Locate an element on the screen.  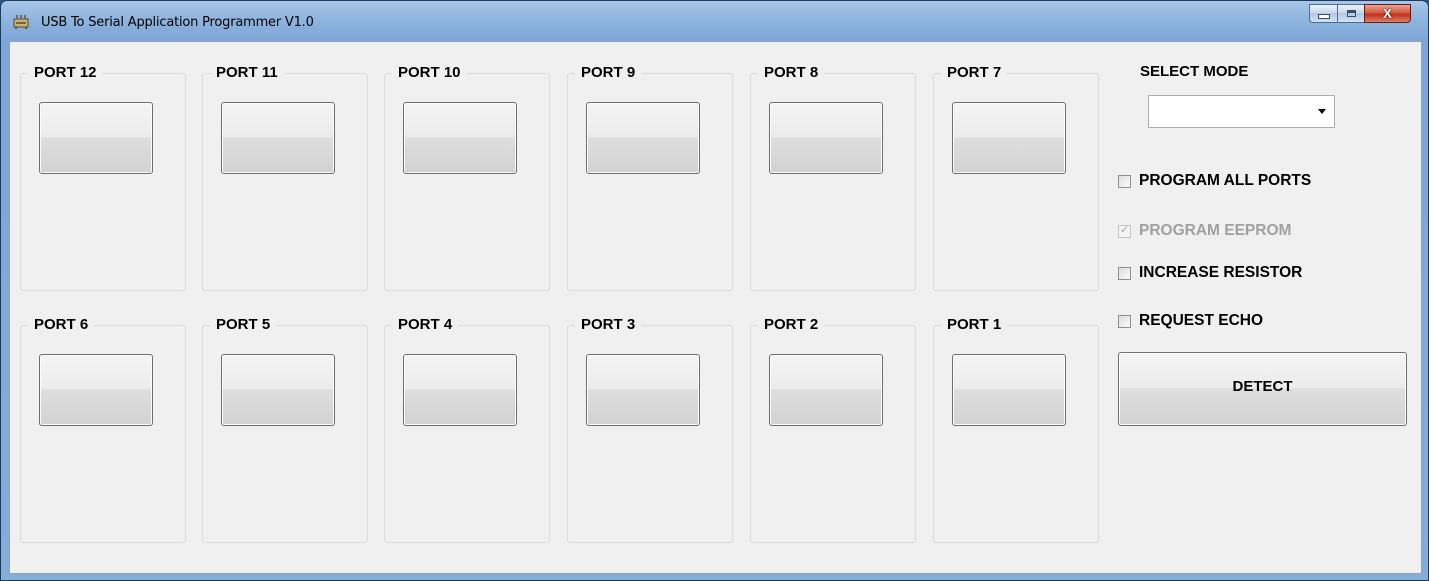
port-label-7: PORT 7 is located at coordinates (974, 72).